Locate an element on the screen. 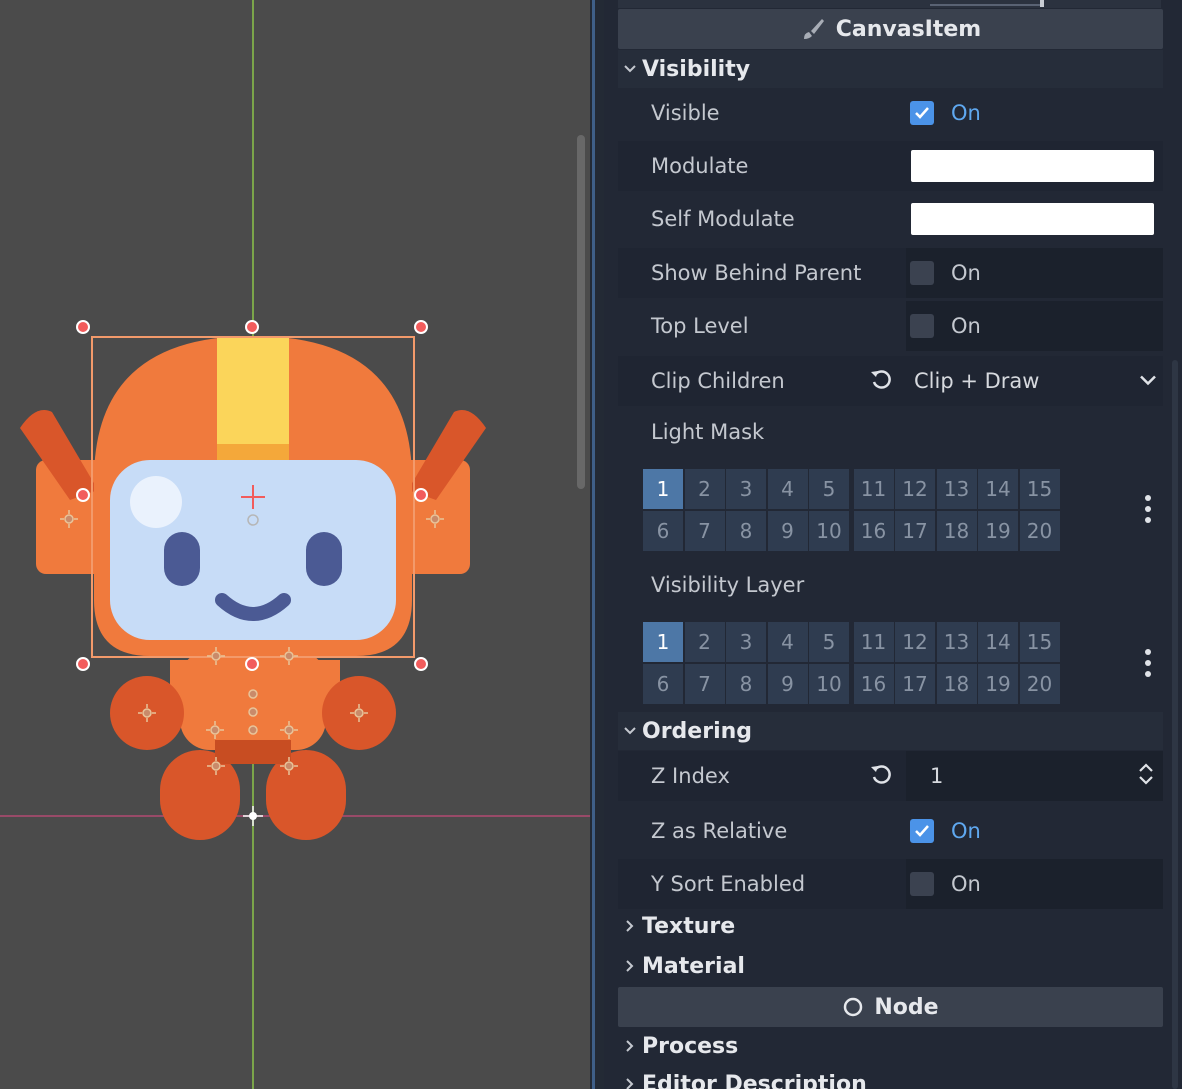  updown-arrows-icon is located at coordinates (1146, 776).